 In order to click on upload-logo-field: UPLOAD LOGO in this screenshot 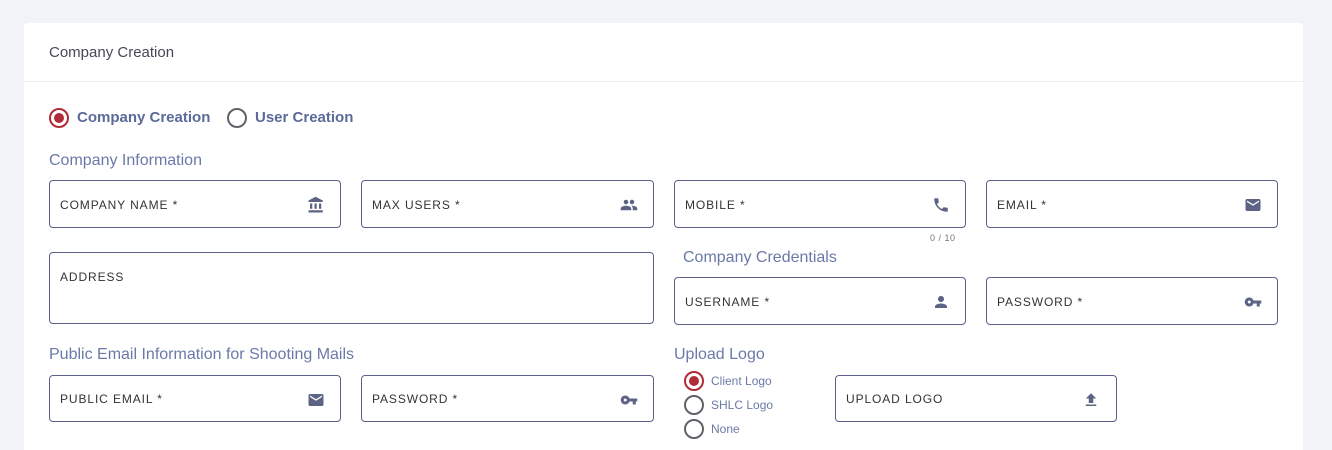, I will do `click(976, 398)`.